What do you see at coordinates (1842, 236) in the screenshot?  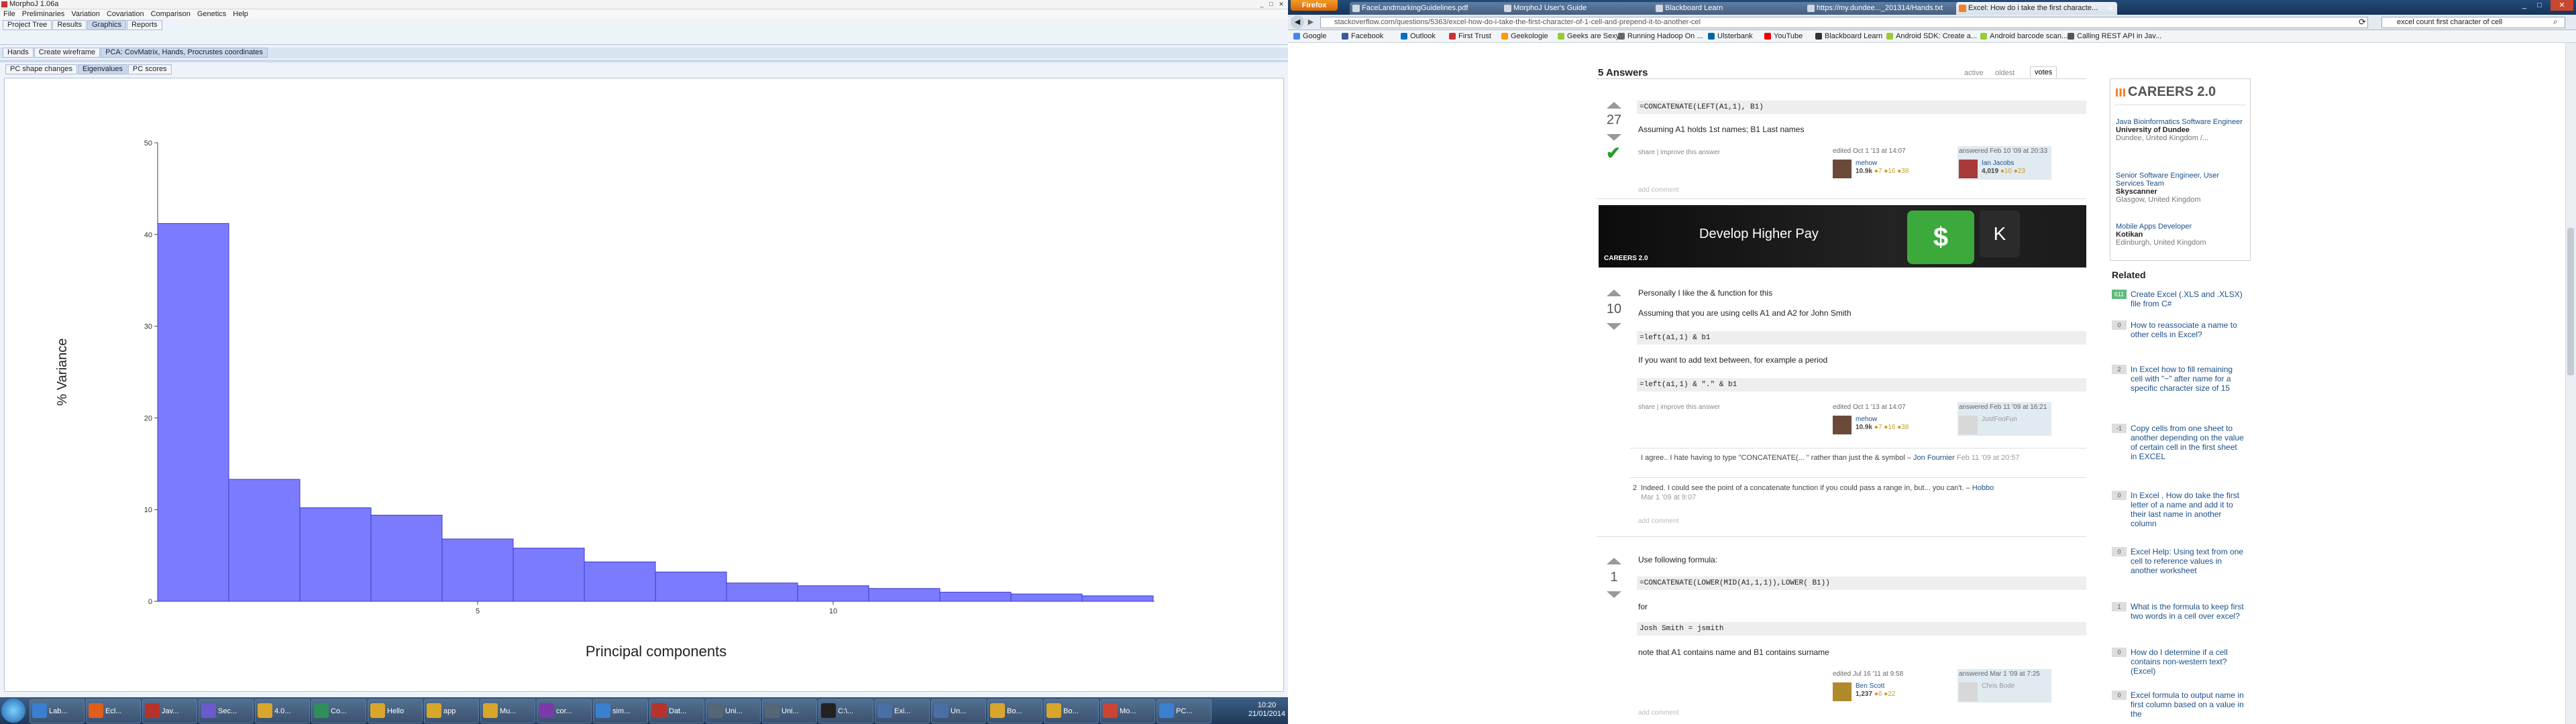 I see `careers-advertisement: Develop Higher Pay $ K CAREERS 2.0` at bounding box center [1842, 236].